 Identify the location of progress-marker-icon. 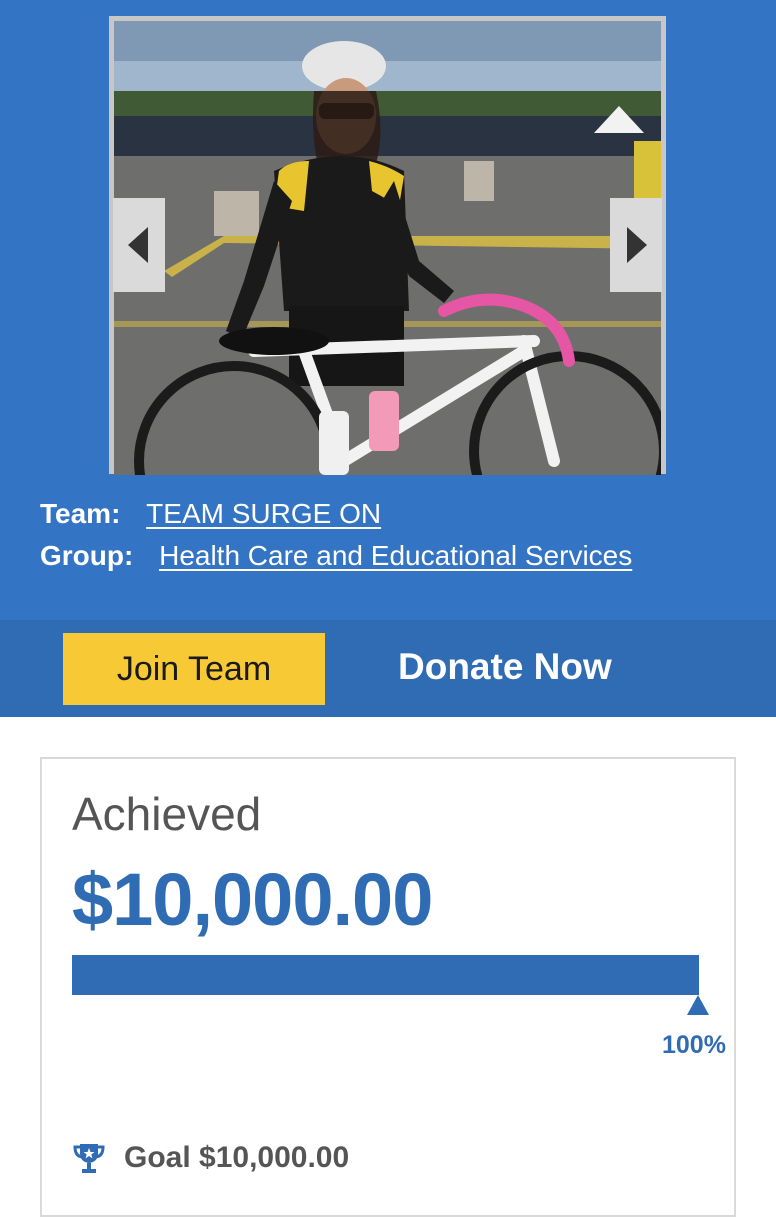
(698, 1005).